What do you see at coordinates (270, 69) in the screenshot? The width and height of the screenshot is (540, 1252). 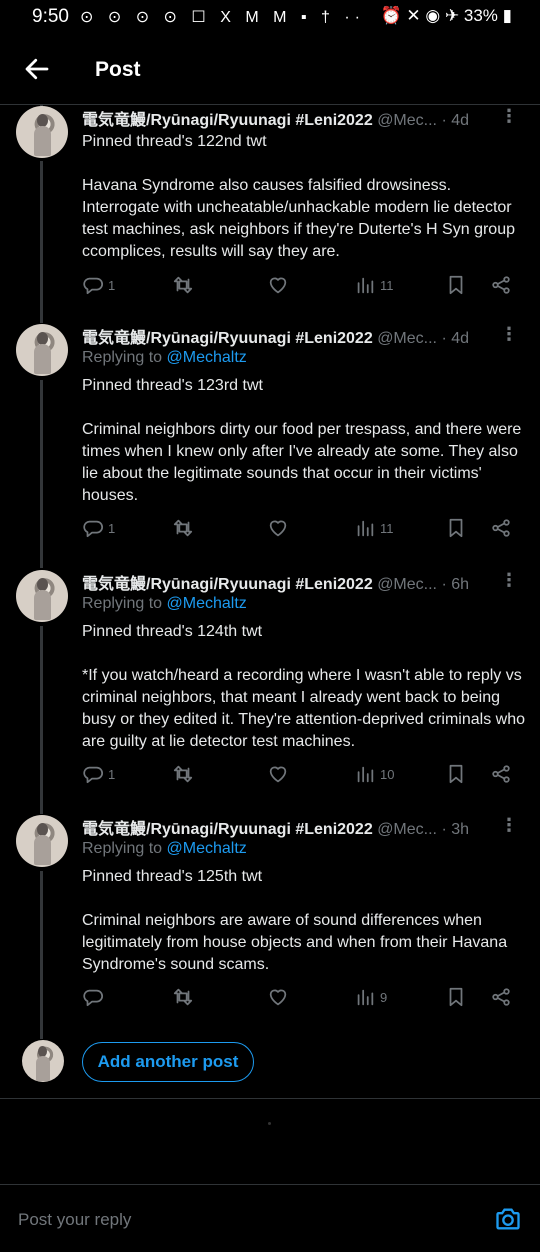 I see `app-bar: Post` at bounding box center [270, 69].